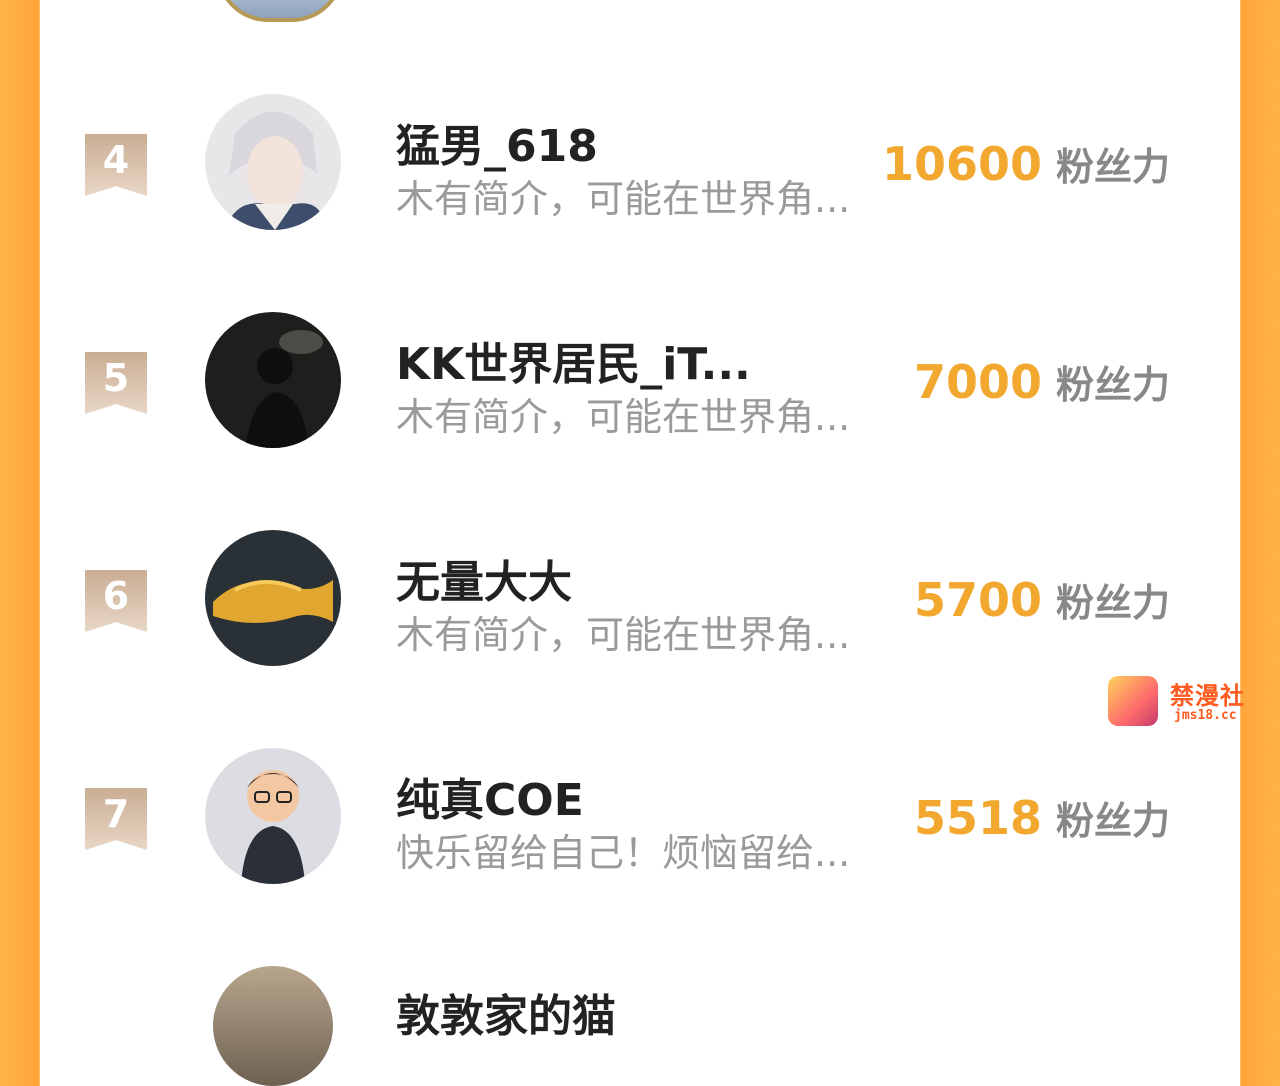 The width and height of the screenshot is (1280, 1086). Describe the element at coordinates (1133, 701) in the screenshot. I see `app-logo-icon` at that location.